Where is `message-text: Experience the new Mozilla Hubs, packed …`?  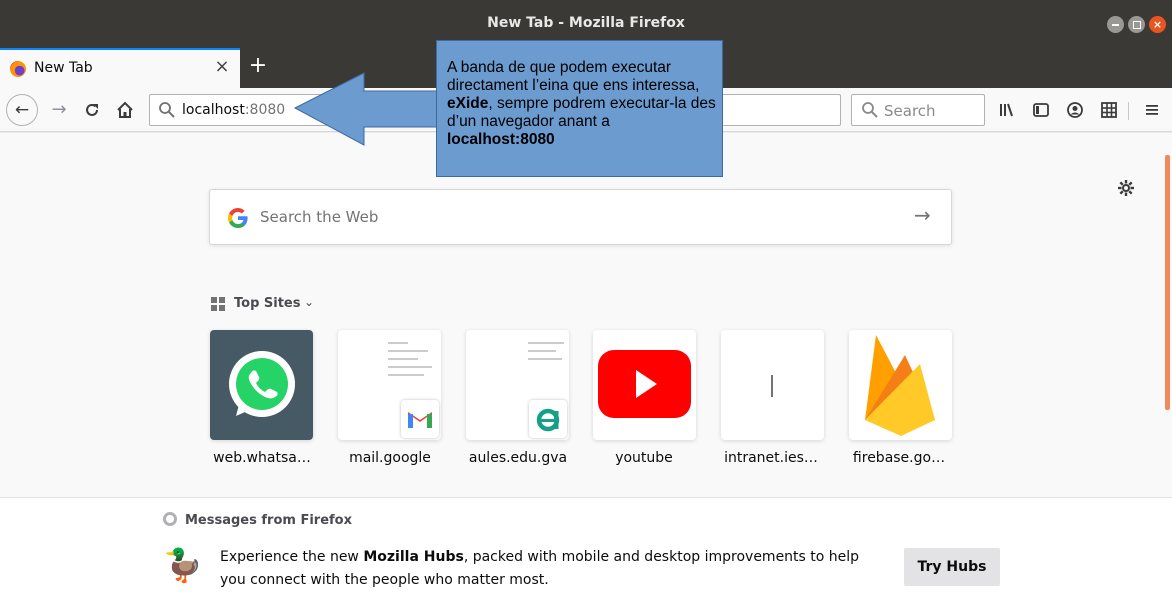 message-text: Experience the new Mozilla Hubs, packed … is located at coordinates (540, 568).